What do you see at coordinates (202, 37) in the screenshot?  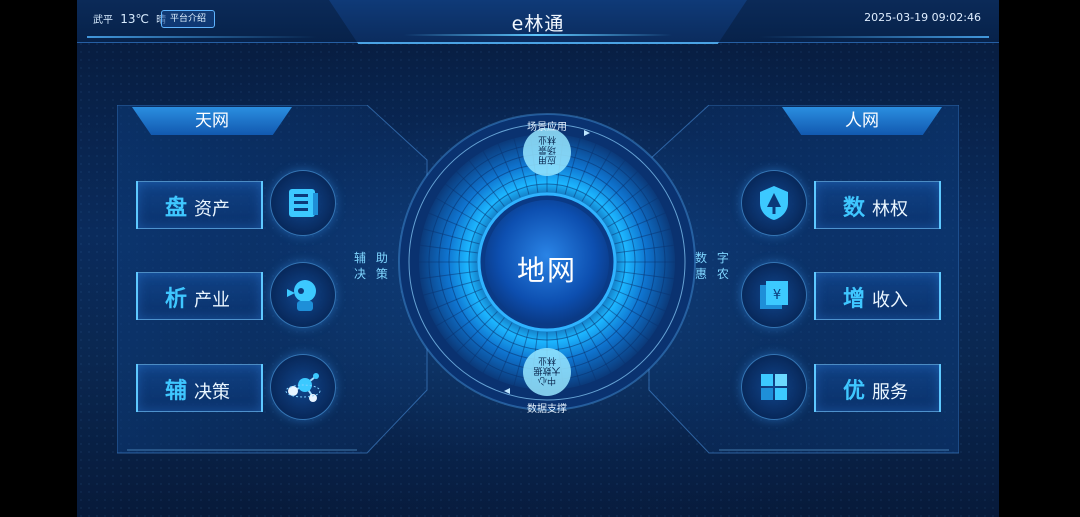 I see `header-decor-left` at bounding box center [202, 37].